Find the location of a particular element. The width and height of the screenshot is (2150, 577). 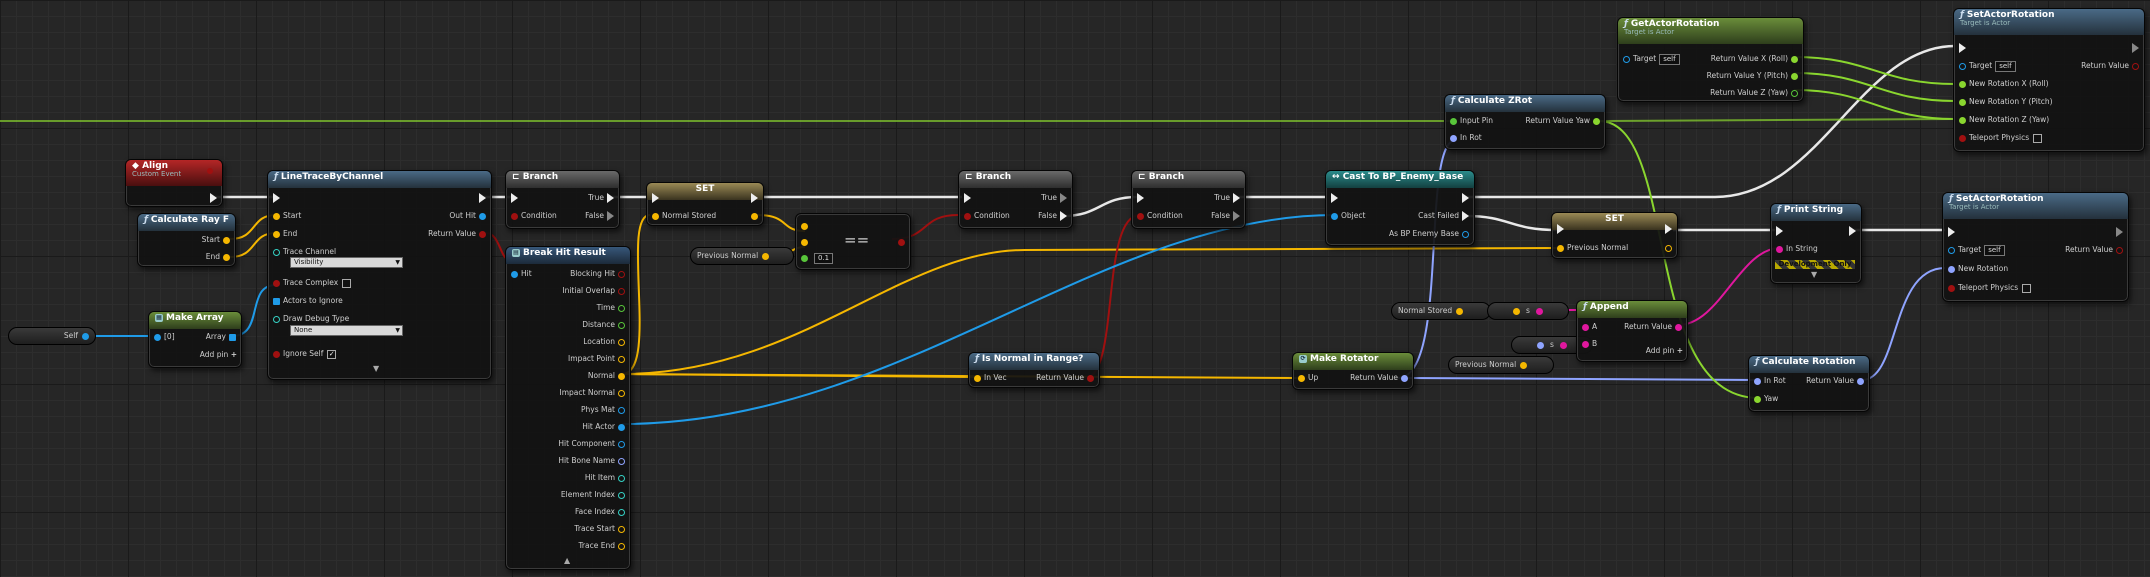

return-z-pin: Return Value Z (Yaw) is located at coordinates (1755, 92).